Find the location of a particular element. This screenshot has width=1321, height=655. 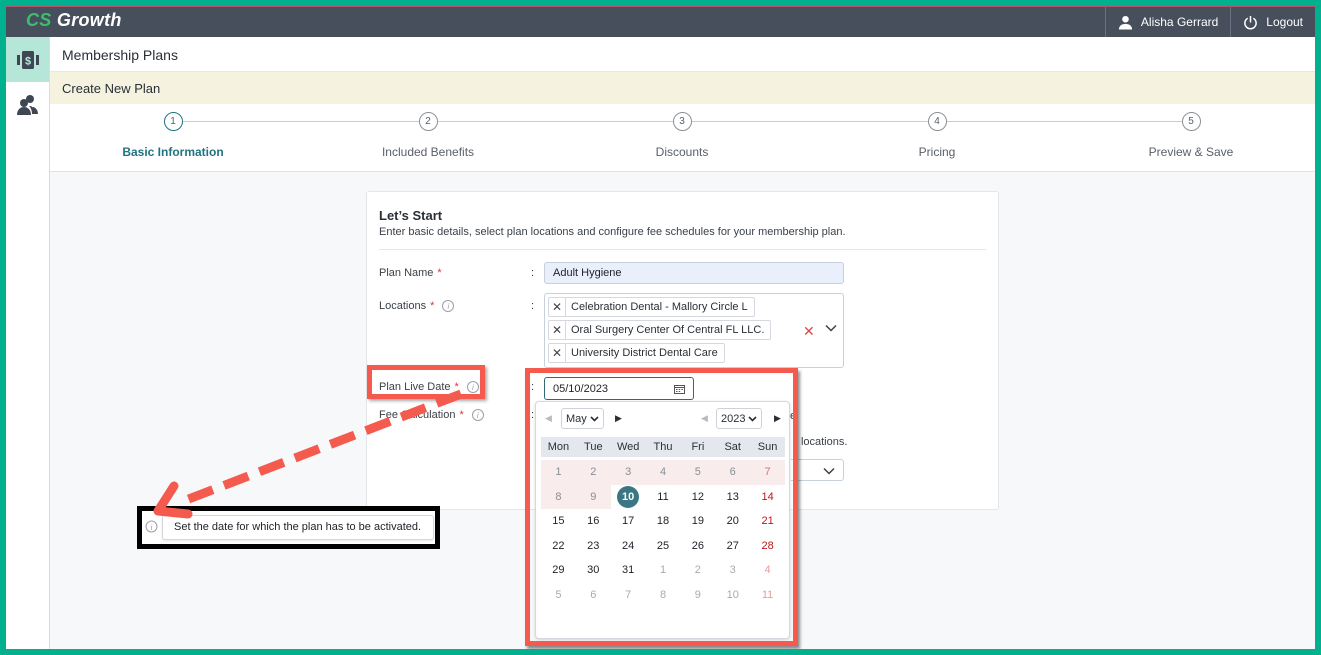

sidebar: $ is located at coordinates (28, 343).